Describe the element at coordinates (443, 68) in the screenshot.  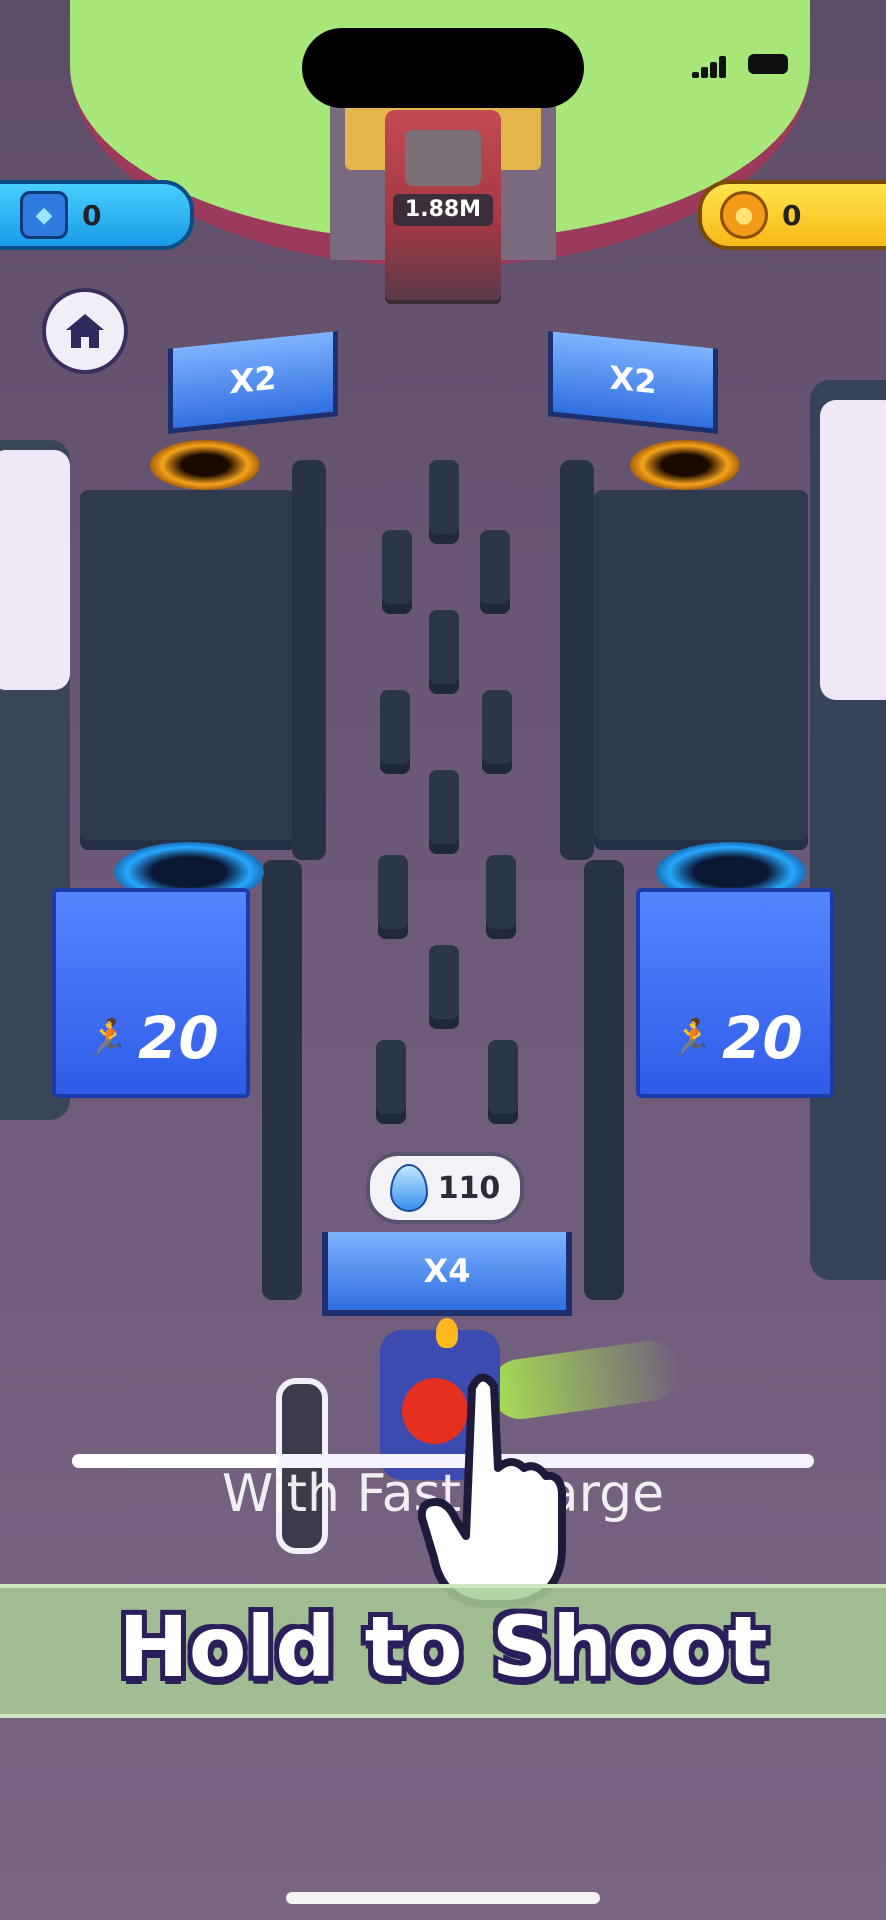
I see `device-notch` at that location.